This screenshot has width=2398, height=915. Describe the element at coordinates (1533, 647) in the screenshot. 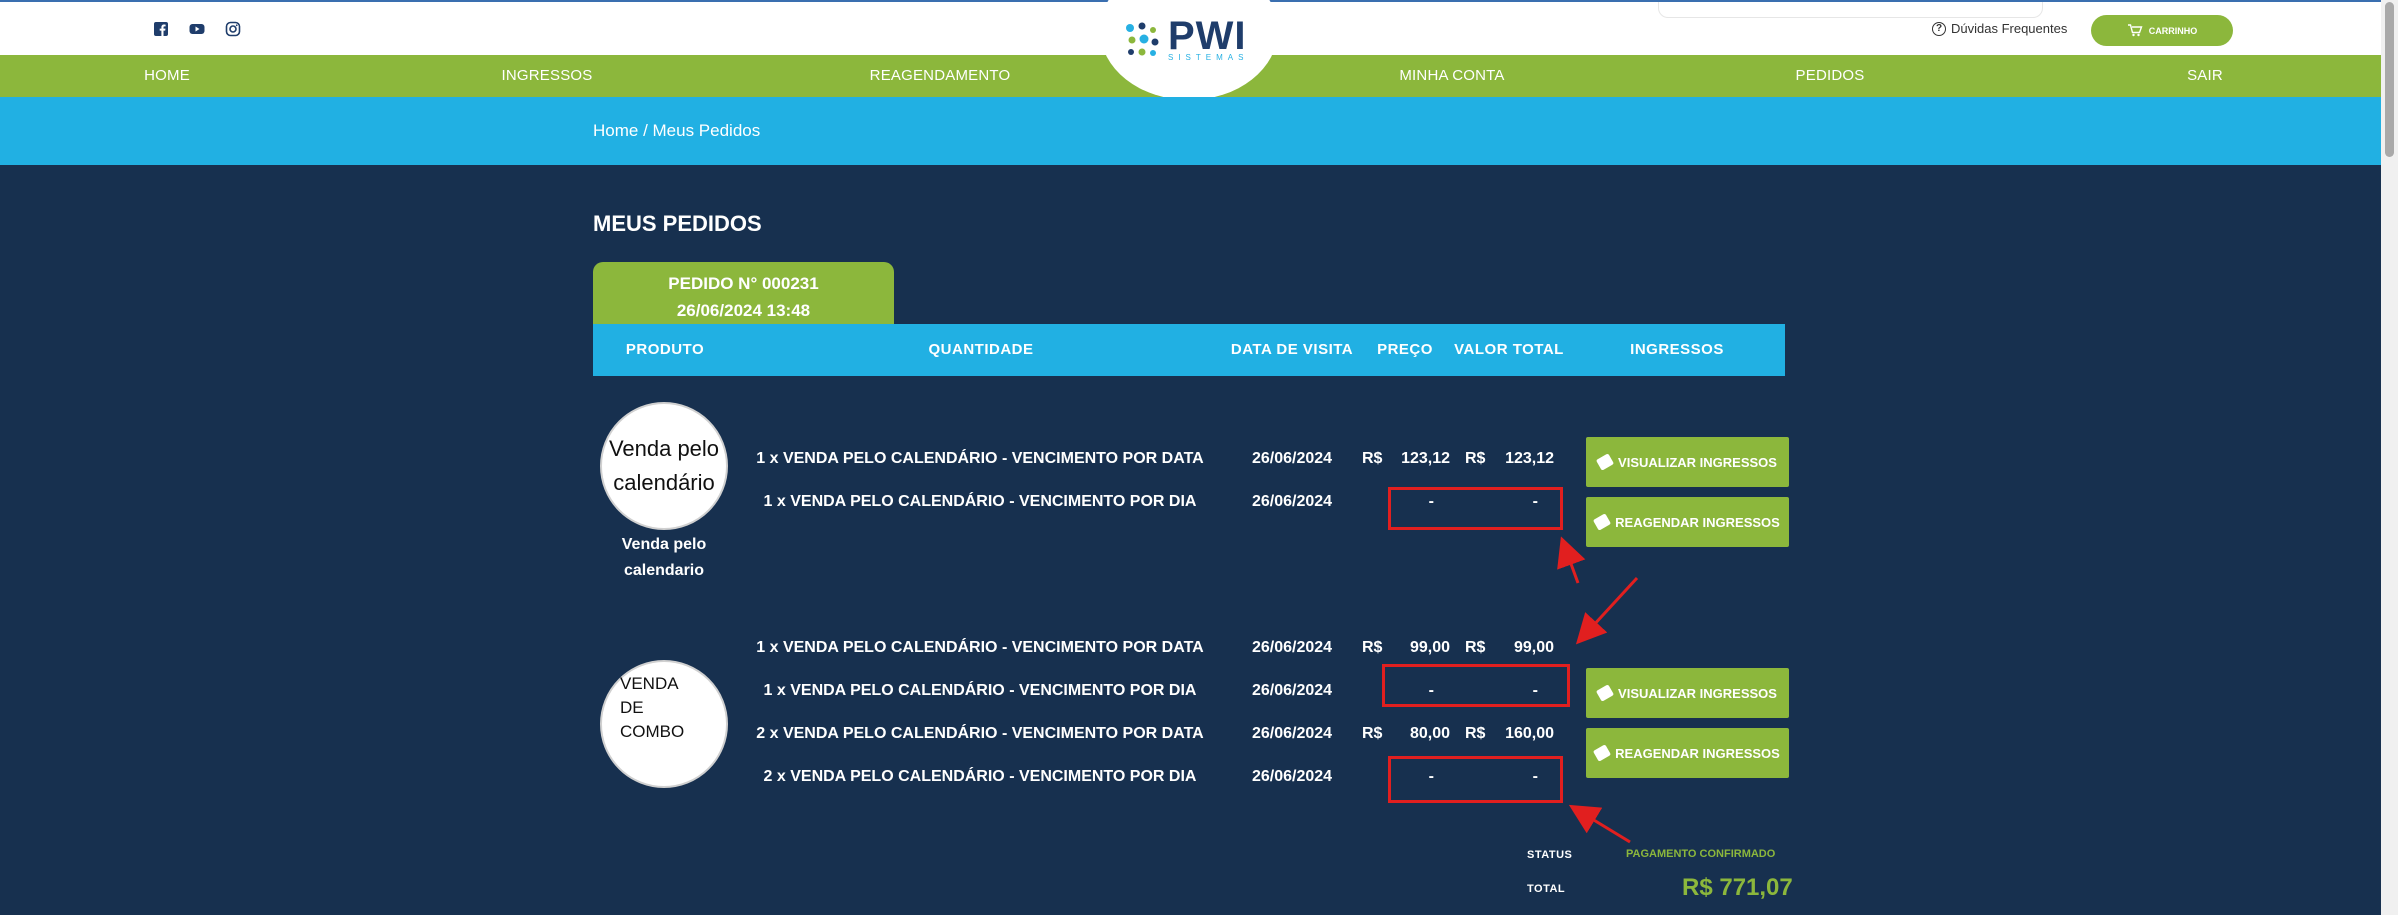

I see `row-total: 99,00` at that location.